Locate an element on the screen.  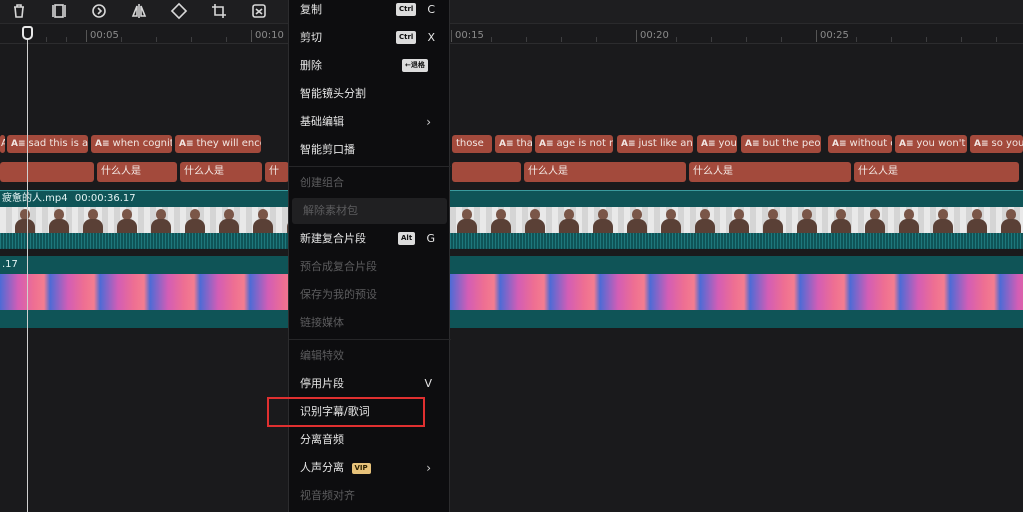
subtitle-clip: A≡ they will enco is located at coordinates (218, 144).